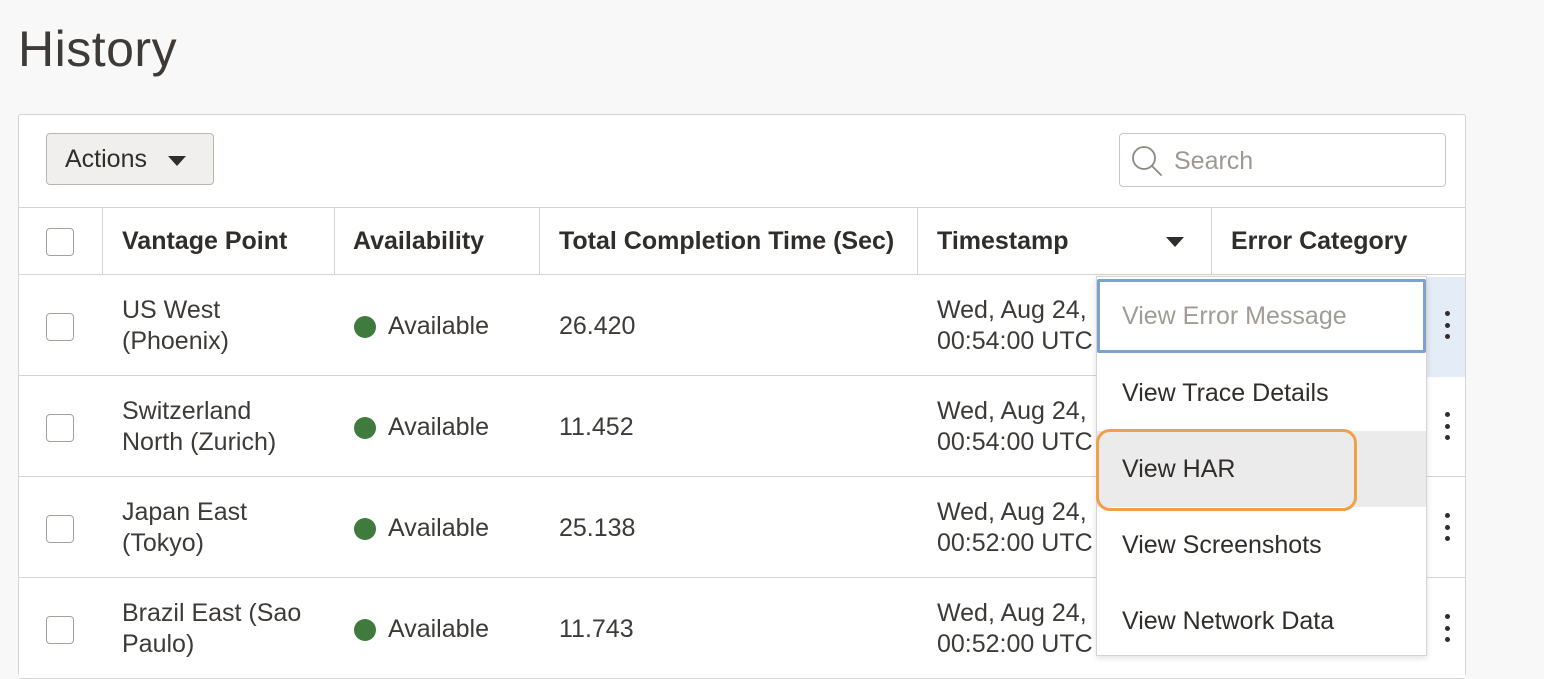 The width and height of the screenshot is (1544, 679). I want to click on column-header-error-category: Error Category, so click(1338, 241).